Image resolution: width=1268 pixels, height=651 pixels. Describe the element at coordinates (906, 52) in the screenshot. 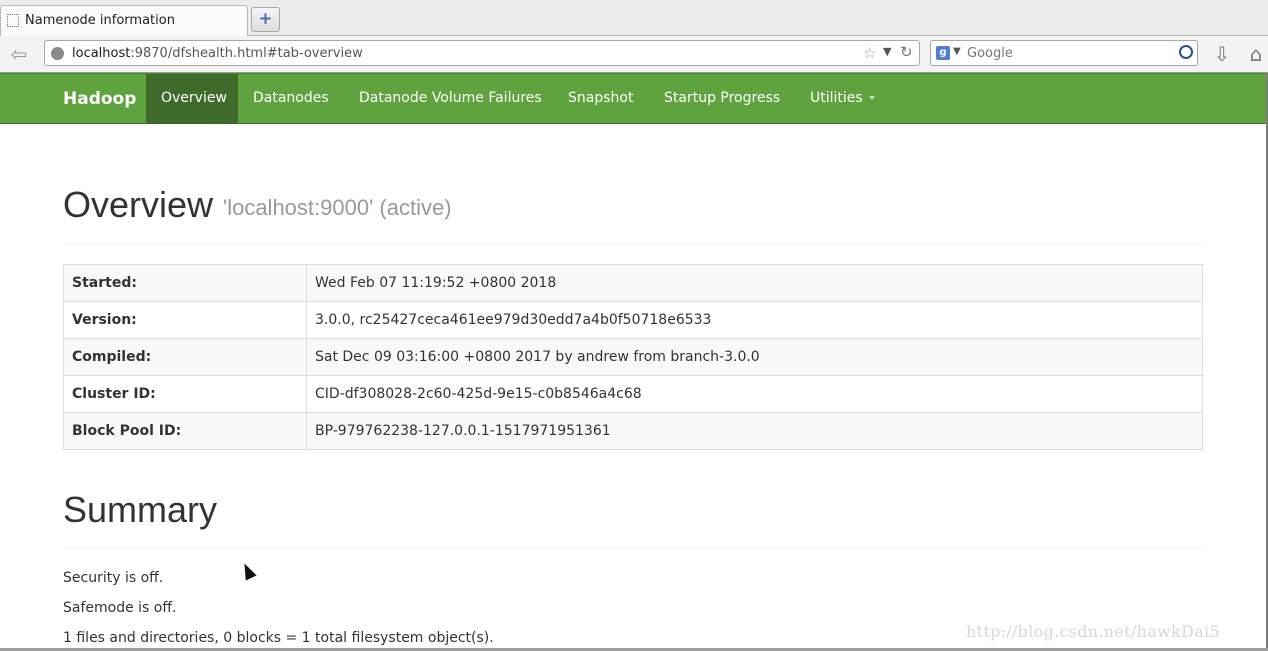

I see `reload-icon: ↻` at that location.